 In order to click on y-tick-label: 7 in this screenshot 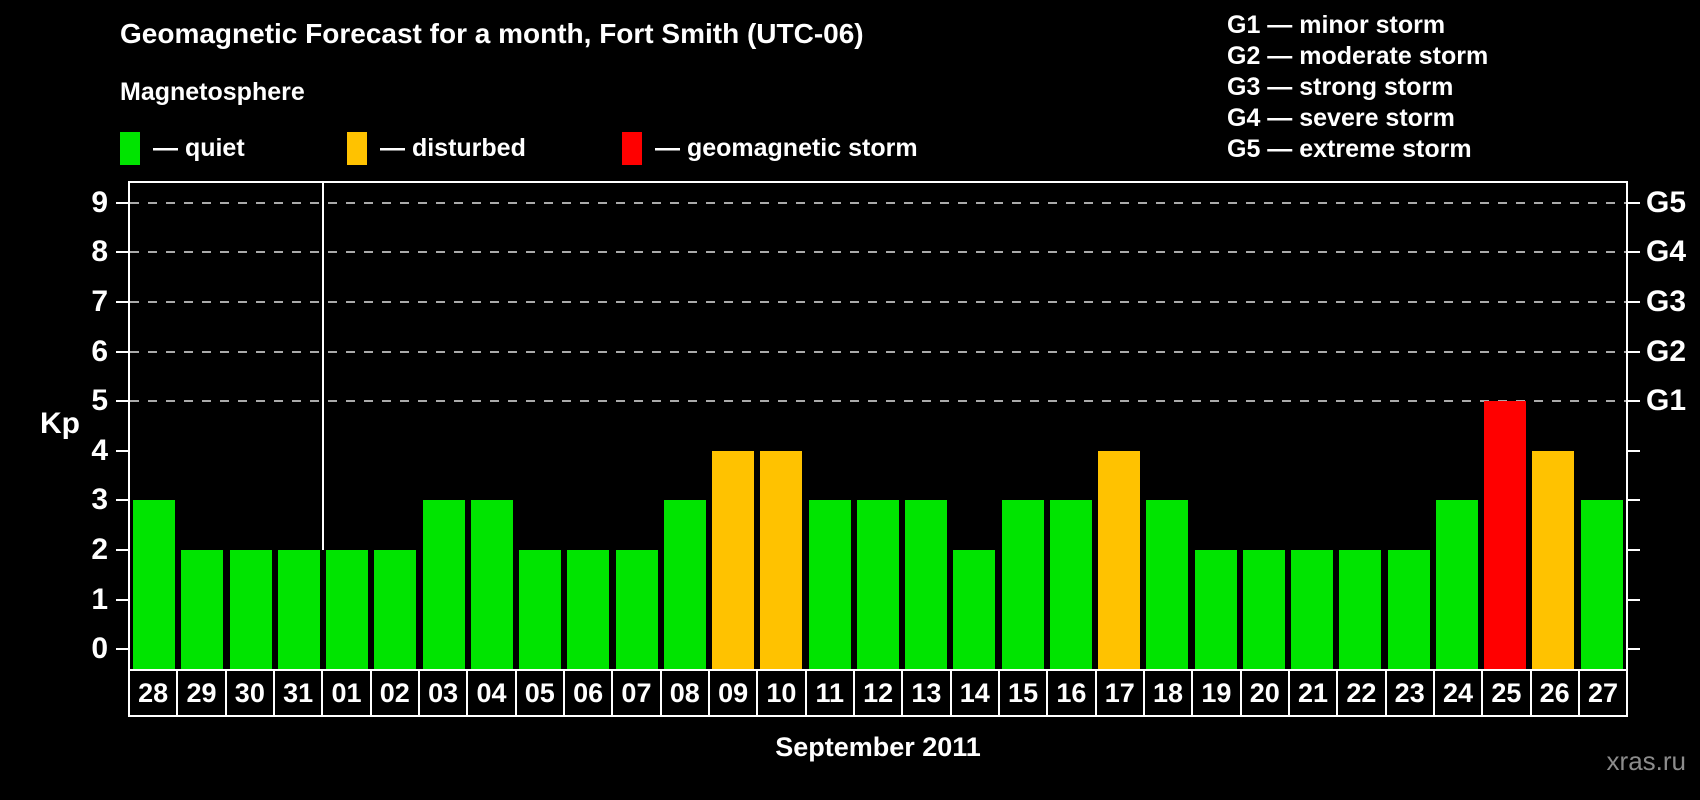, I will do `click(99, 301)`.